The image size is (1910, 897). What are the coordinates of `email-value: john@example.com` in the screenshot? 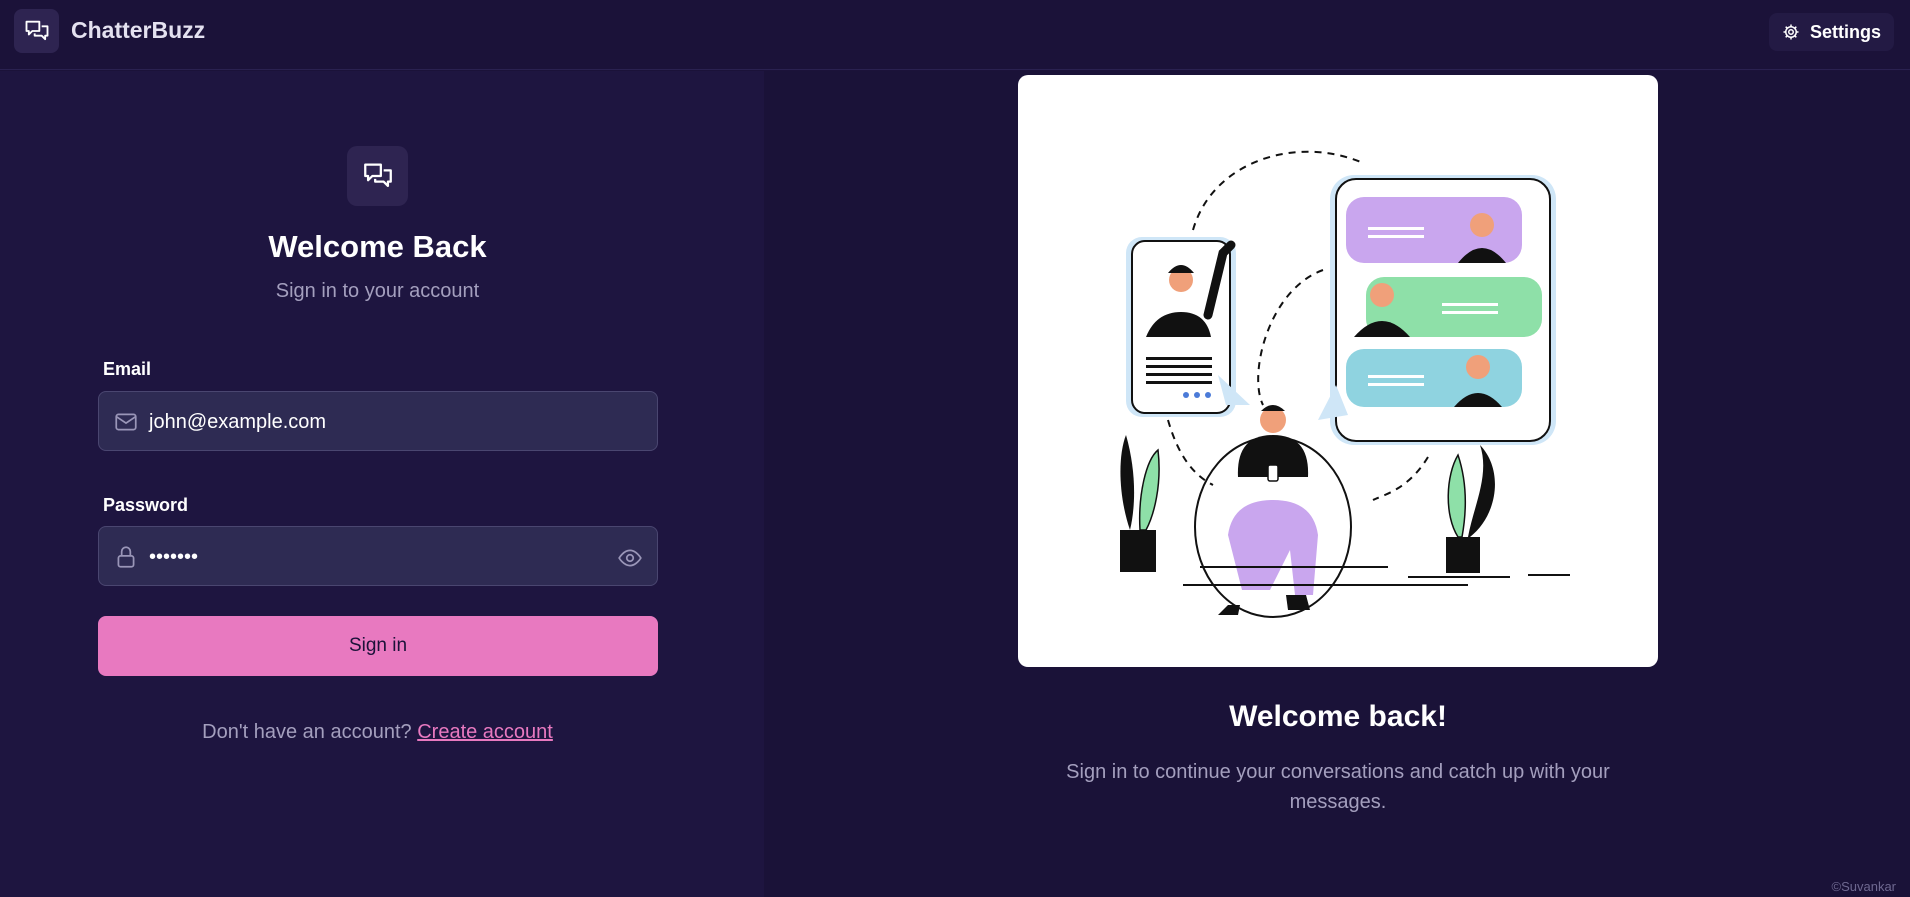 It's located at (238, 422).